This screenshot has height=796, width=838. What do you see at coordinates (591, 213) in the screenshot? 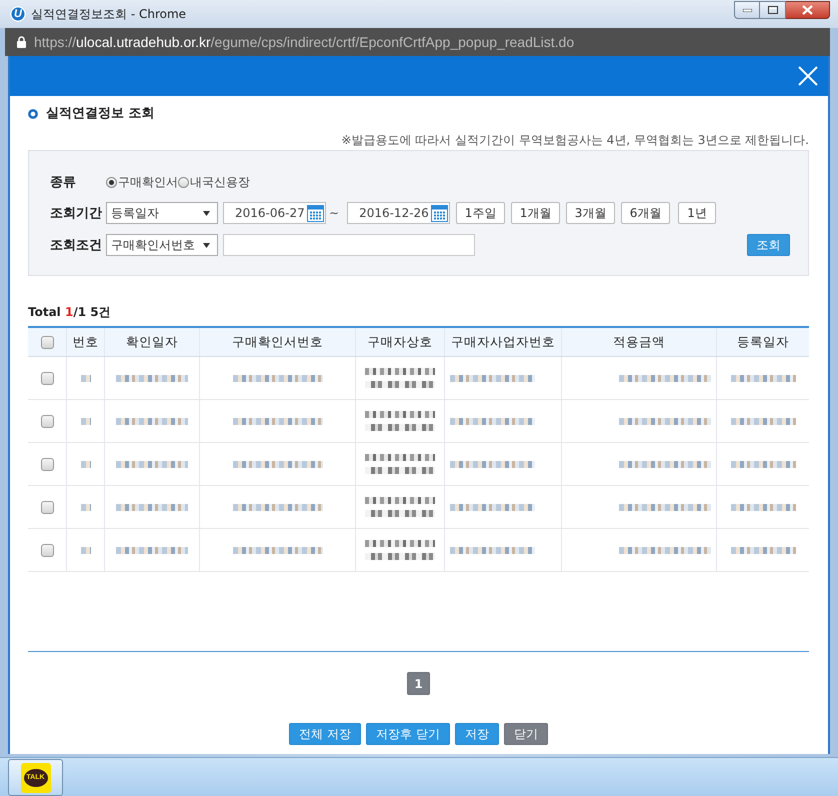
I see `period-button: 3개월` at bounding box center [591, 213].